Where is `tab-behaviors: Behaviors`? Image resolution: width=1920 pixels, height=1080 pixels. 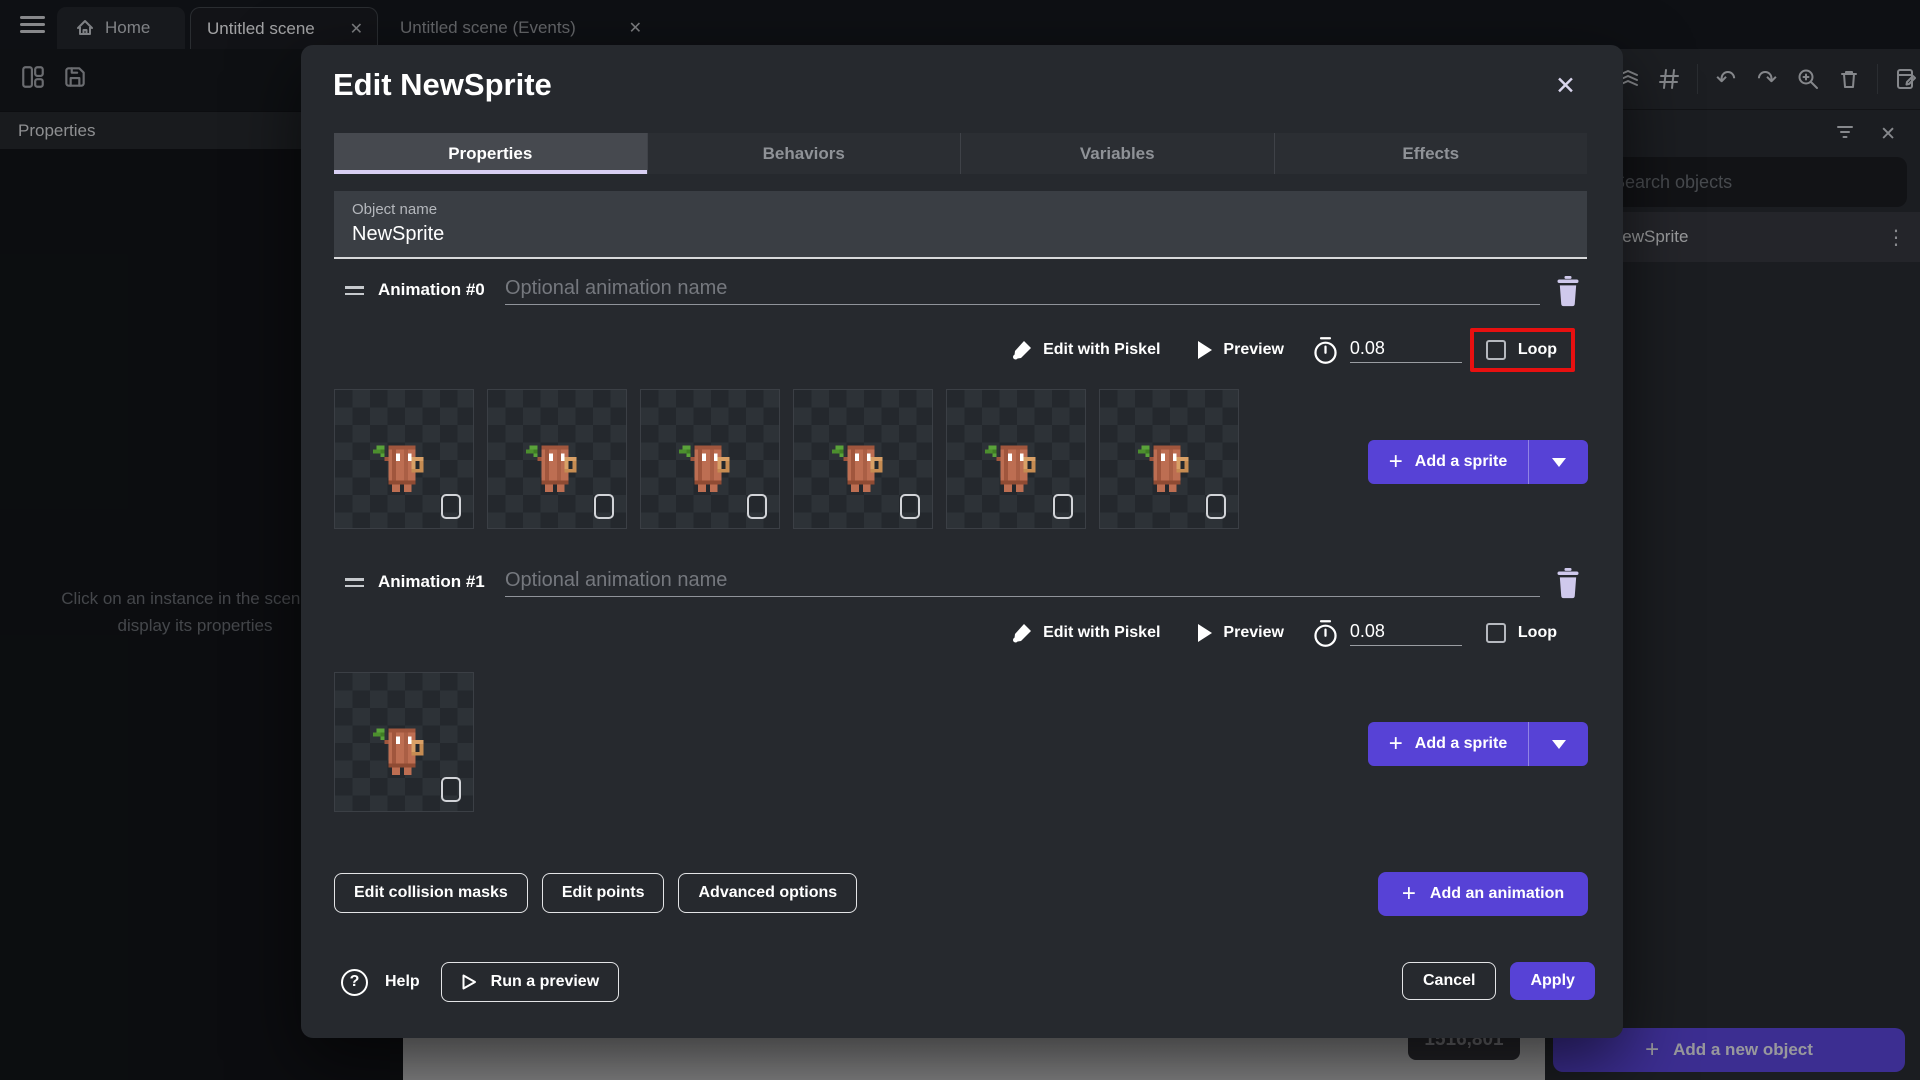
tab-behaviors: Behaviors is located at coordinates (803, 153).